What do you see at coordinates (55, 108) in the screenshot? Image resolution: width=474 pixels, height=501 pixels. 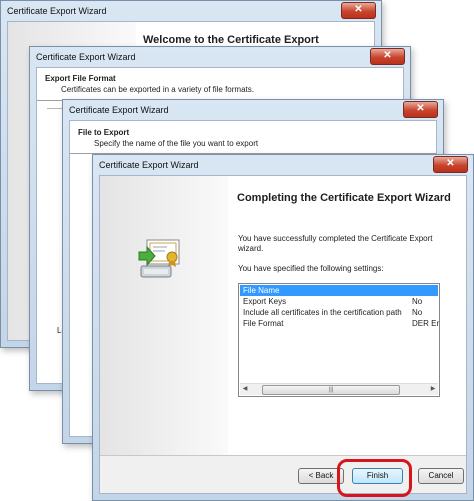 I see `content-divider` at bounding box center [55, 108].